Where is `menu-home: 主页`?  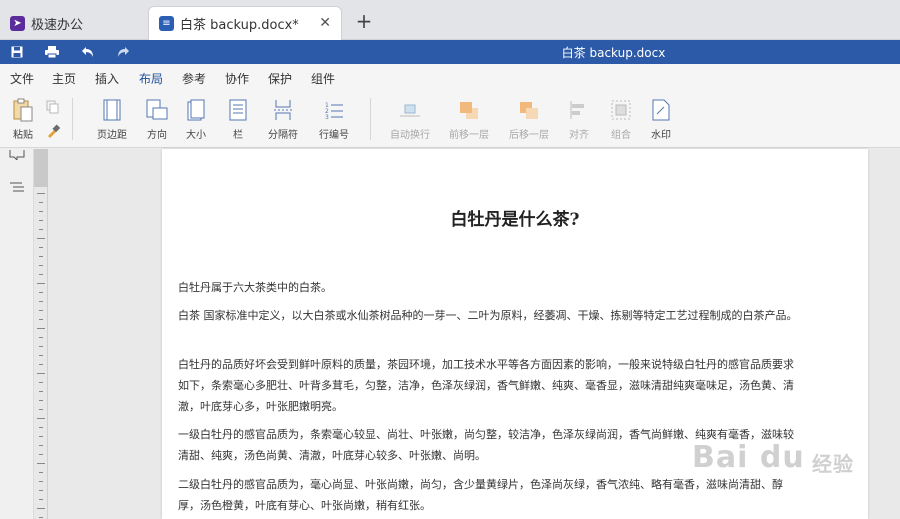 menu-home: 主页 is located at coordinates (64, 78).